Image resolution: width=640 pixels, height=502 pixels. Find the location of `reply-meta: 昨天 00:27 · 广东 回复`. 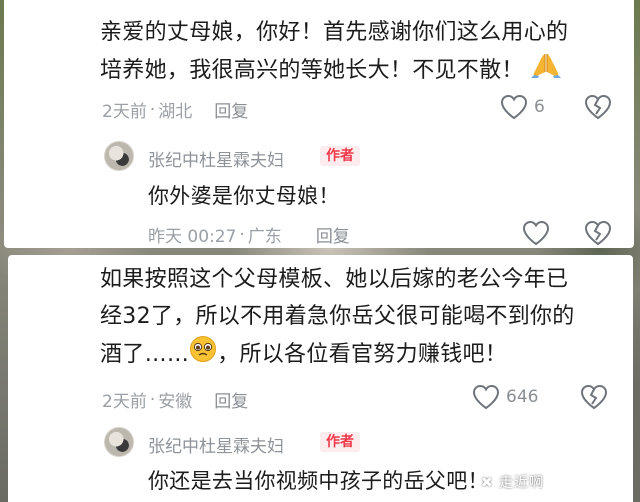

reply-meta: 昨天 00:27 · 广东 回复 is located at coordinates (249, 235).